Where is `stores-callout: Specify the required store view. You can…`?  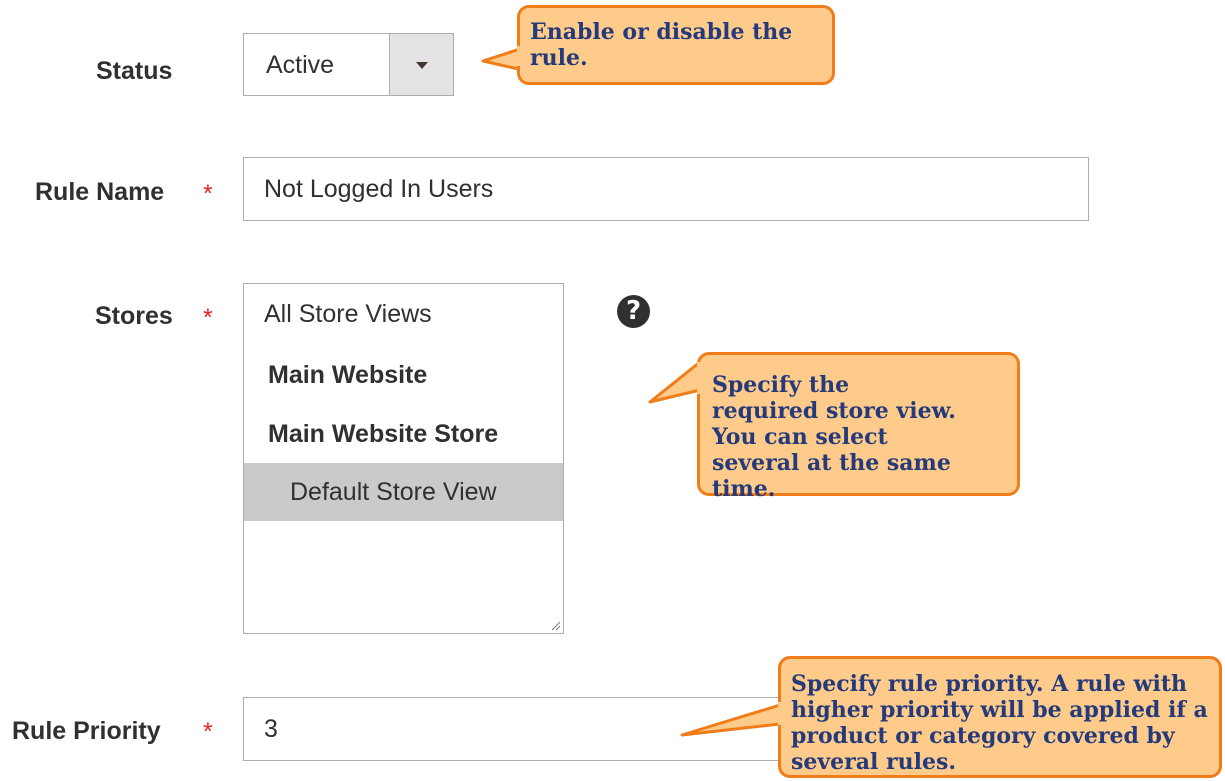 stores-callout: Specify the required store view. You can… is located at coordinates (858, 427).